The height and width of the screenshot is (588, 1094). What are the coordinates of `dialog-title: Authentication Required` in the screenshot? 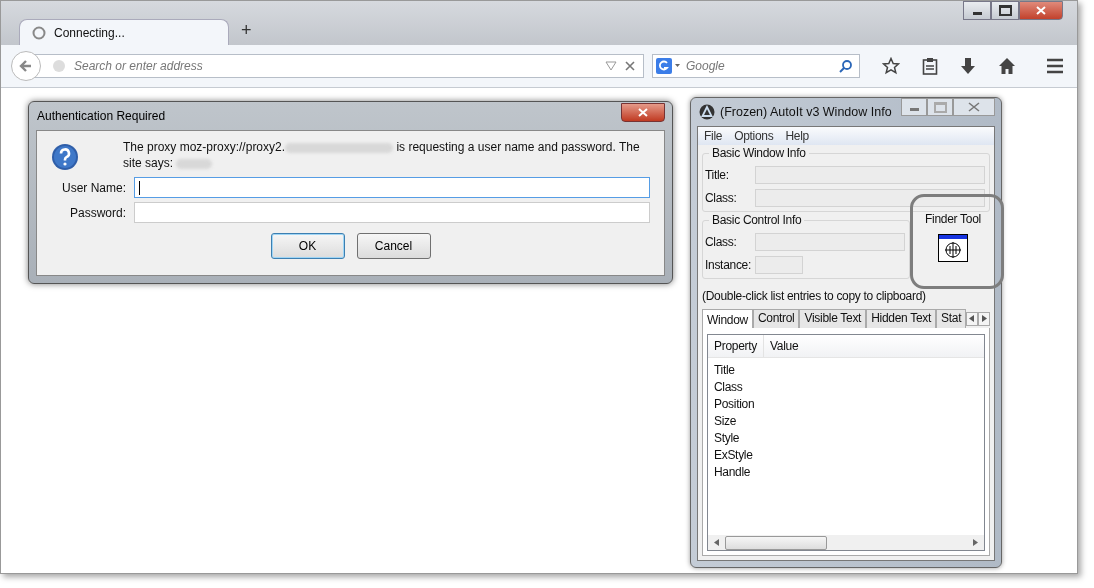 It's located at (101, 116).